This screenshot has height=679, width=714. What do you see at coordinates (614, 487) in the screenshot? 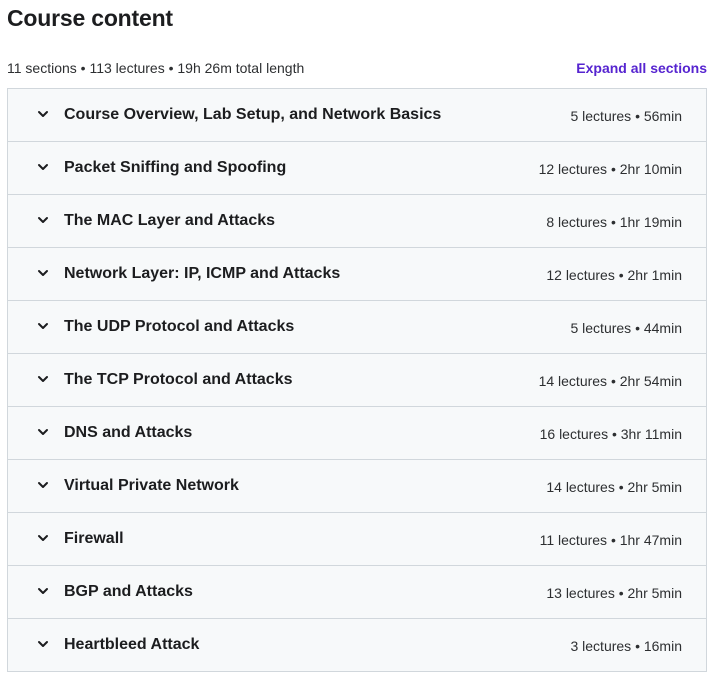
I see `section-meta: 14 lectures • 2hr 5min` at bounding box center [614, 487].